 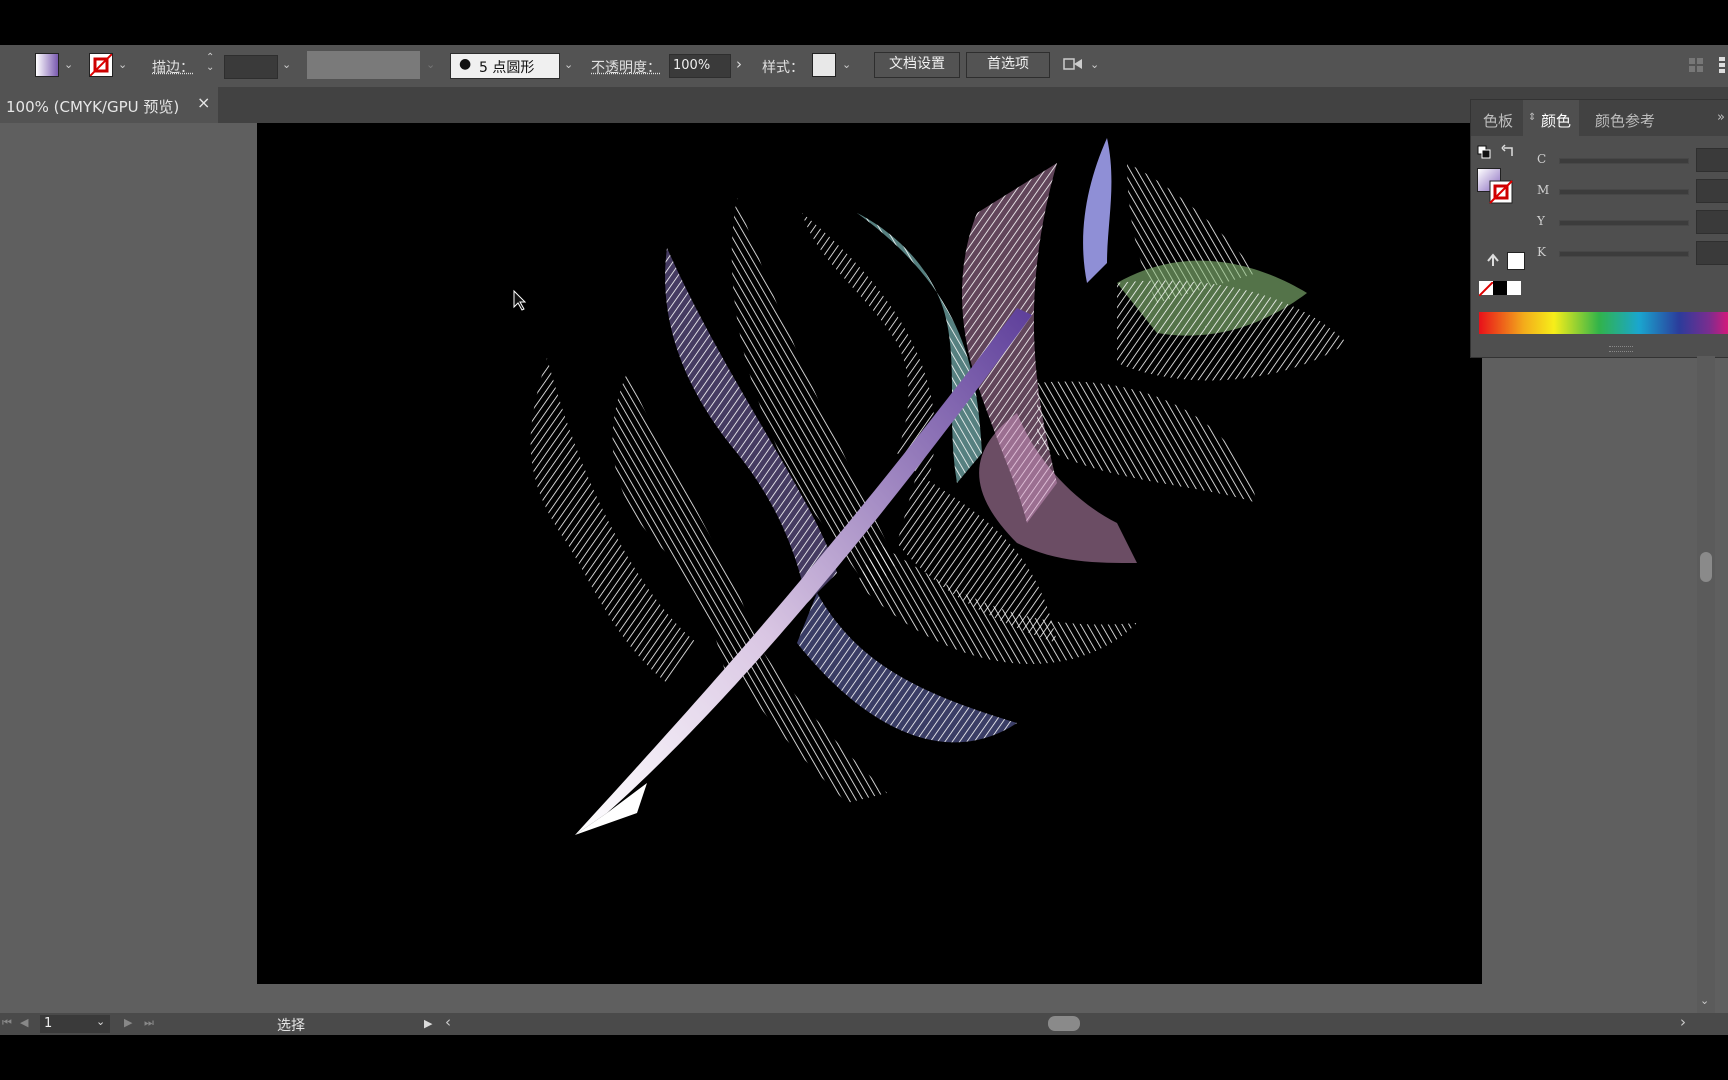 I want to click on tab-color-guide: 颜色参考, so click(x=1625, y=120).